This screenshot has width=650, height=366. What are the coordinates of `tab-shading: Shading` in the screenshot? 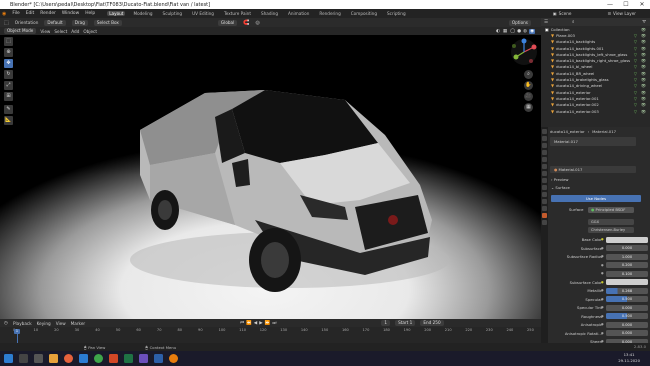 It's located at (269, 13).